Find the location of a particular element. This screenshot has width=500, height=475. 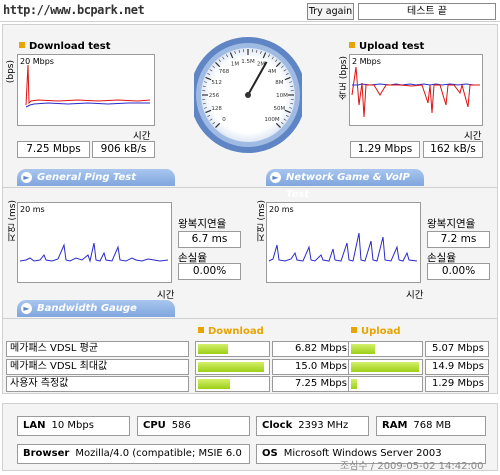

gauge-tick-label: 8M is located at coordinates (279, 83).